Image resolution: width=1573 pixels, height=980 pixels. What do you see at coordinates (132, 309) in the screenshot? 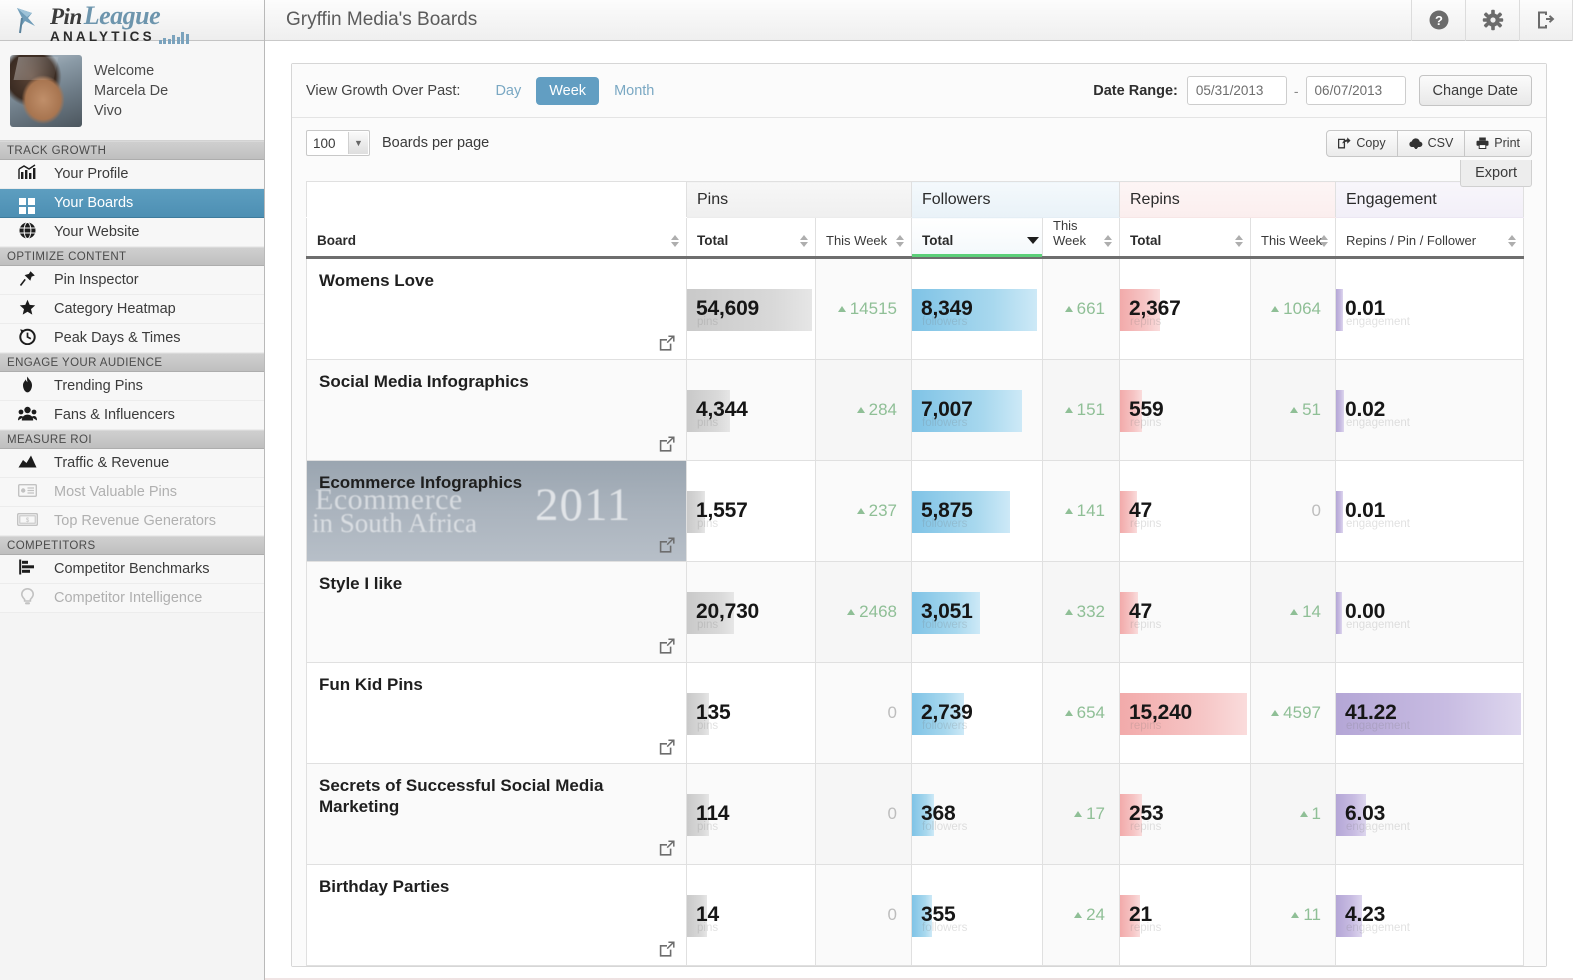
I see `sidebar-item-category-heatmap: Category Heatmap` at bounding box center [132, 309].